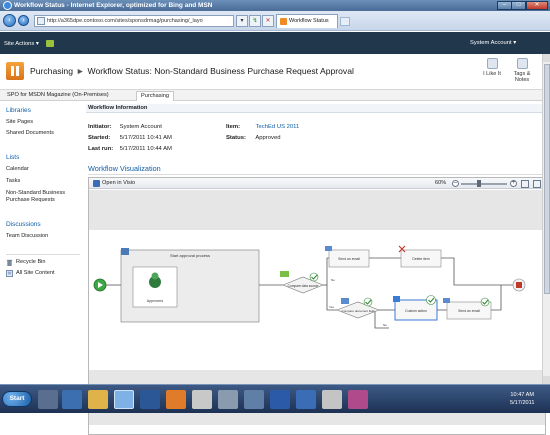 Image resolution: width=550 pixels, height=435 pixels. Describe the element at coordinates (233, 127) in the screenshot. I see `item-label: Item:` at that location.